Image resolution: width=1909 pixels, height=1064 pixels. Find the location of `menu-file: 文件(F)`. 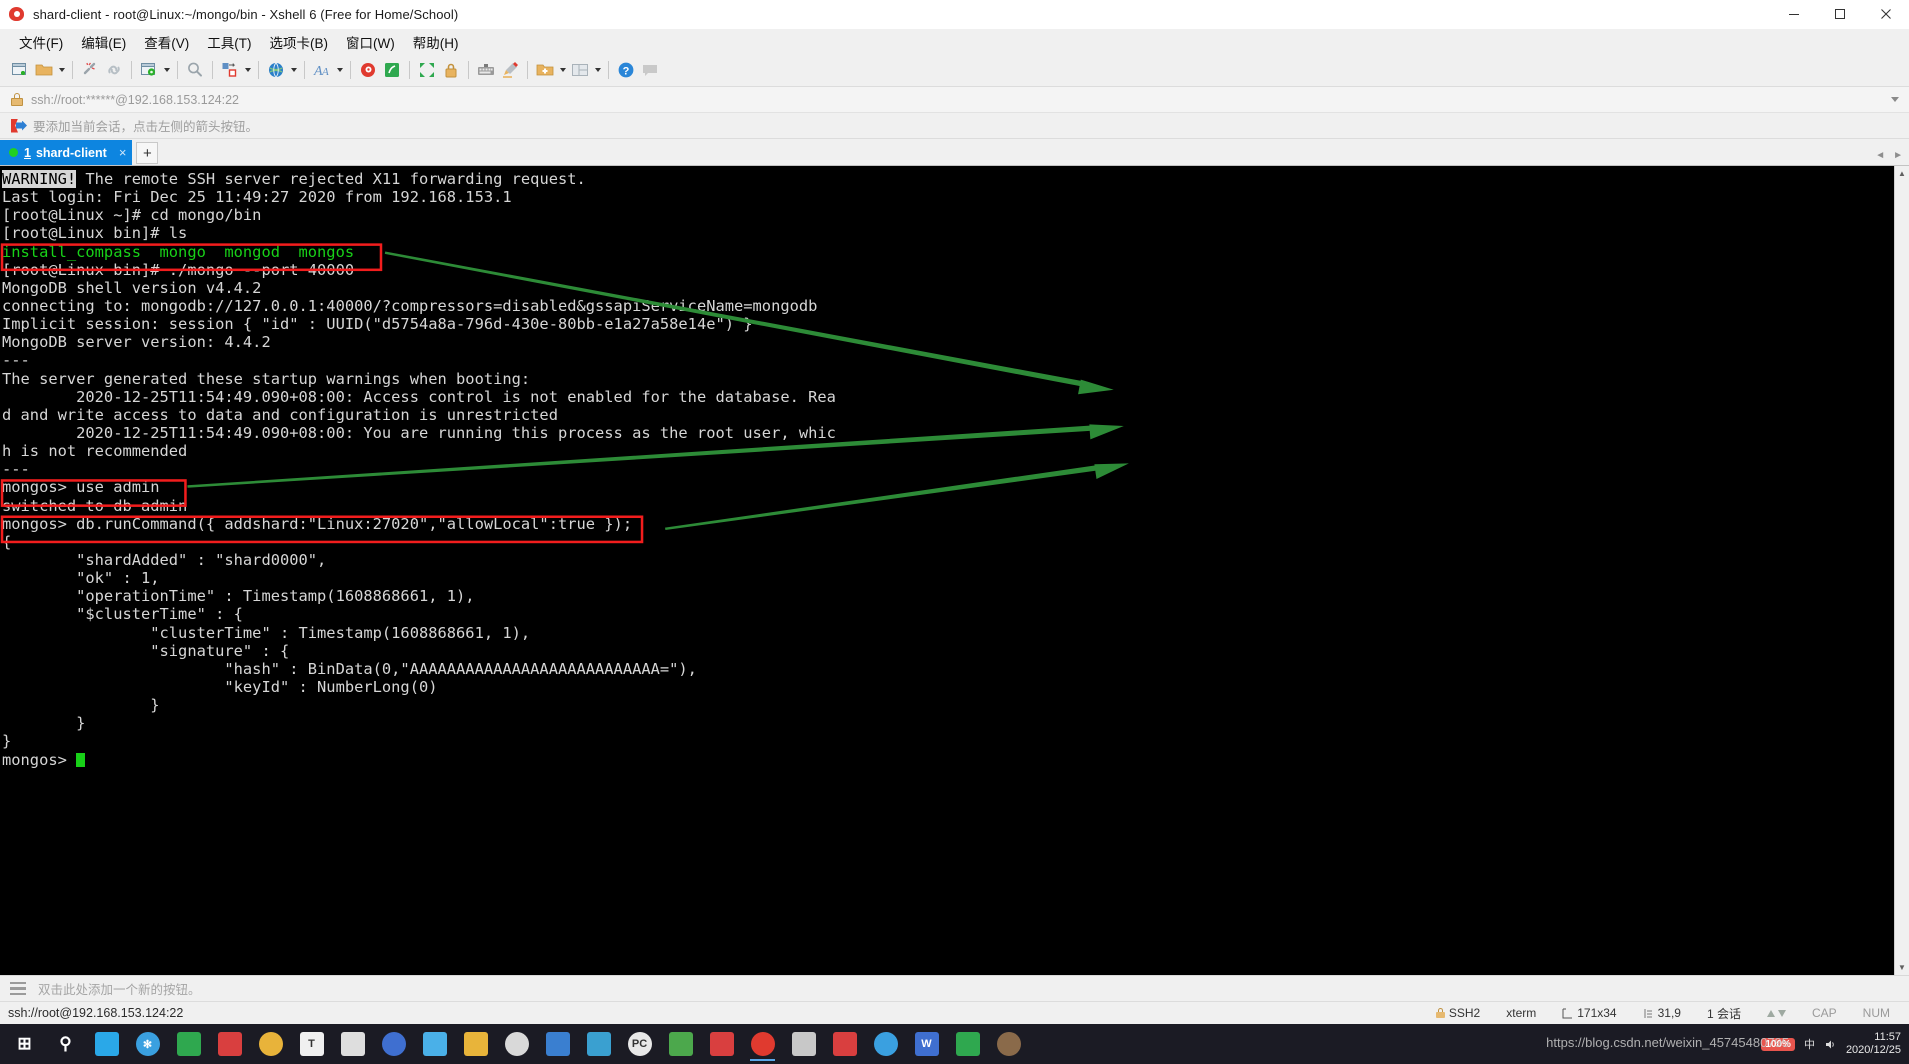

menu-file: 文件(F) is located at coordinates (41, 42).